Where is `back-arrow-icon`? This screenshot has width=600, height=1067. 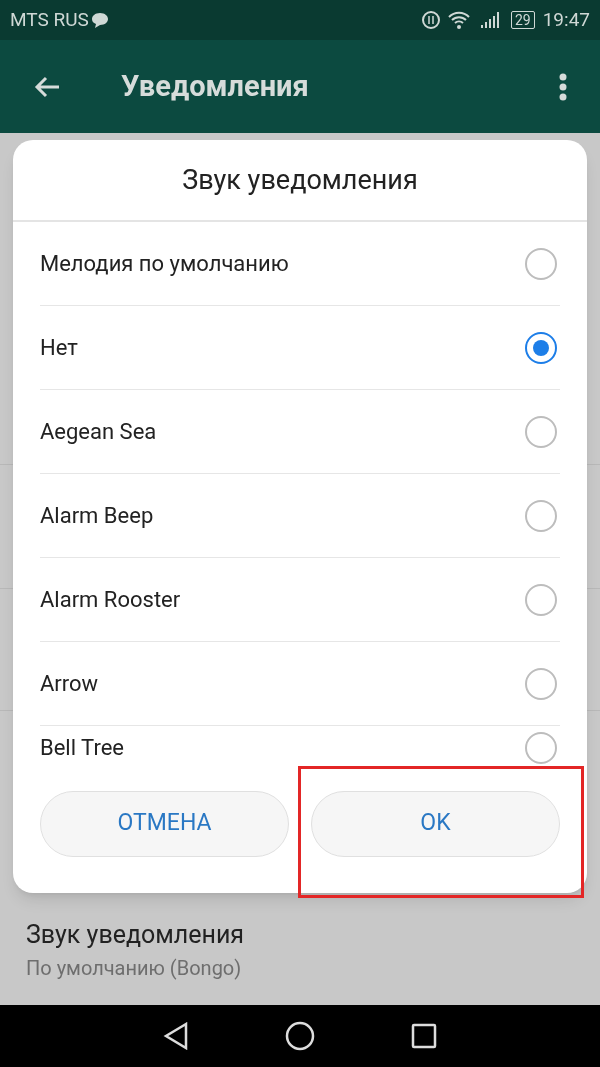
back-arrow-icon is located at coordinates (47, 86).